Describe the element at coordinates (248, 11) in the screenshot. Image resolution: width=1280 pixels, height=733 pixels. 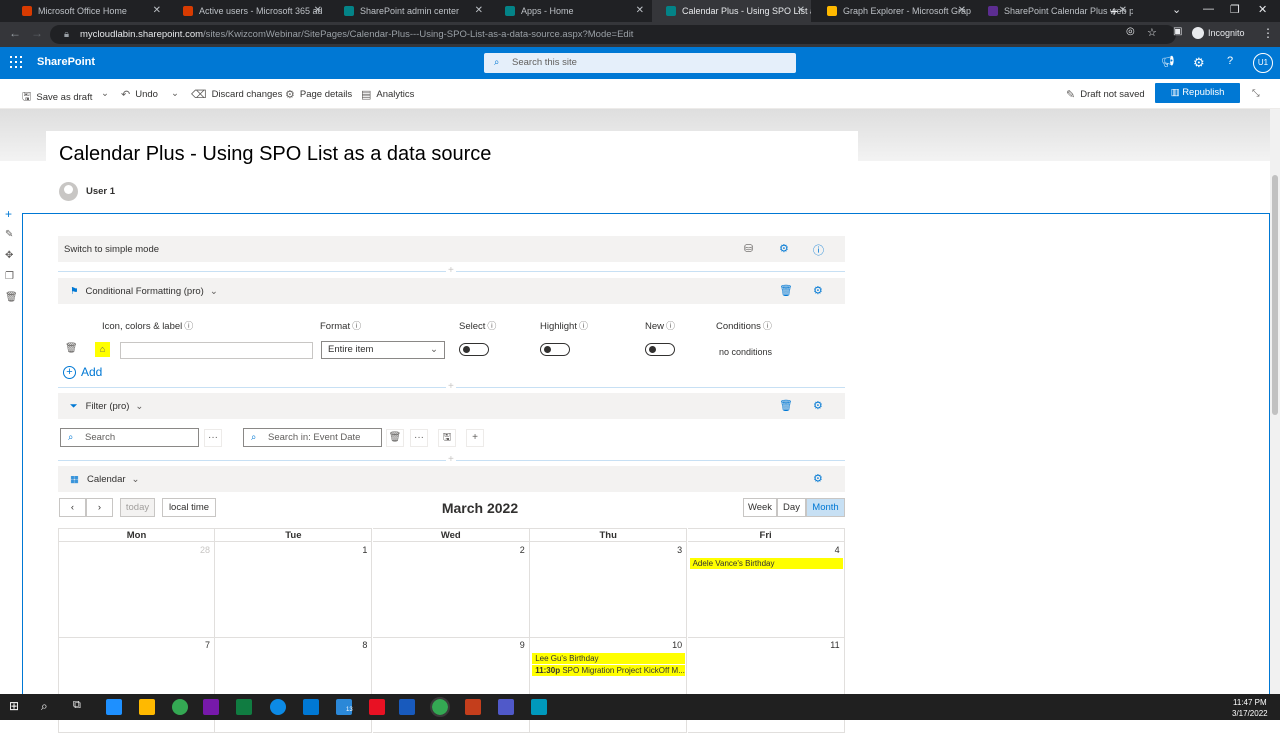
I see `browser-tab: Active users - Microsoft 365 ad ✕` at that location.